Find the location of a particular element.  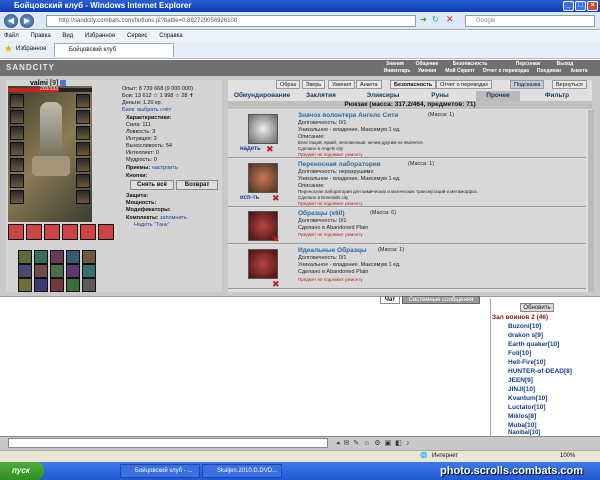

btn-transfer-report: Отчет о переводах is located at coordinates (464, 84).